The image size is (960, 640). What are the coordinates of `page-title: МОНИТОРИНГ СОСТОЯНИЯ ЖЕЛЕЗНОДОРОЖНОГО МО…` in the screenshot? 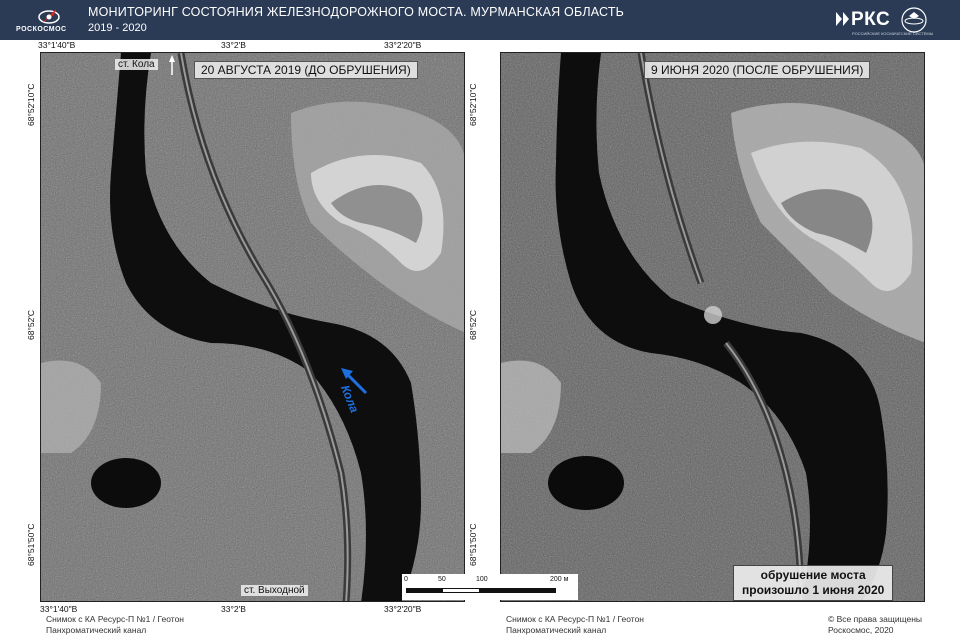 It's located at (356, 12).